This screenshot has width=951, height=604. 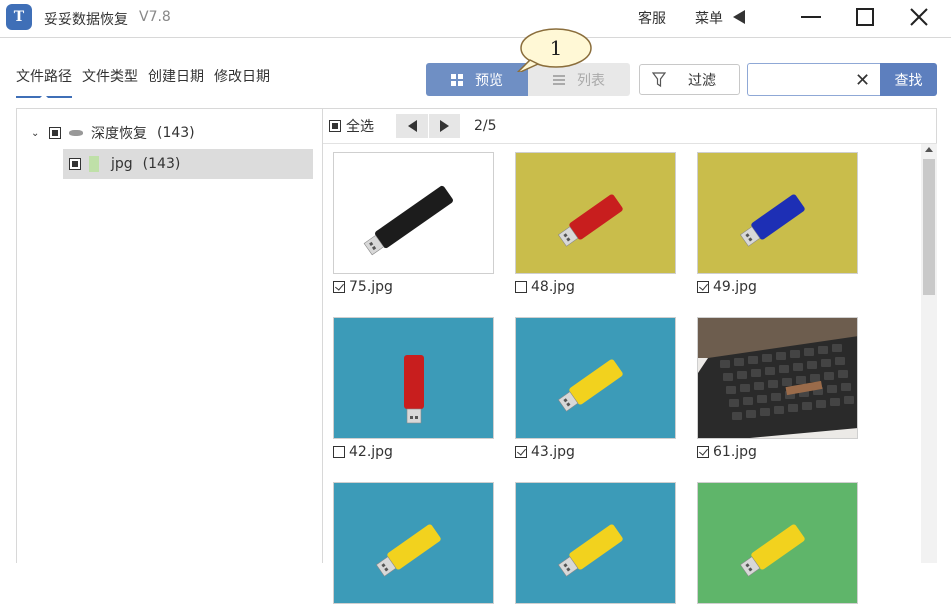 I want to click on grid-view-icon, so click(x=457, y=79).